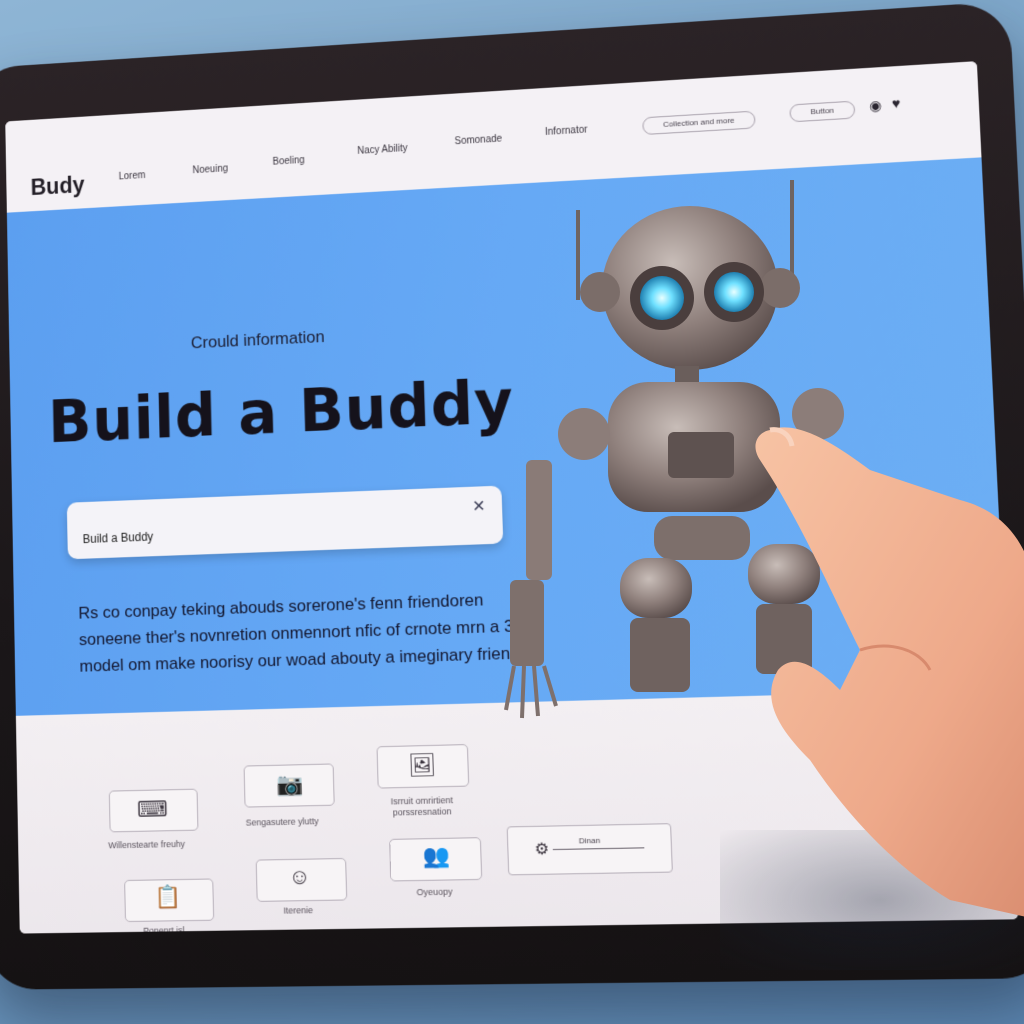 The height and width of the screenshot is (1024, 1024). I want to click on nav-item-5: Somonade, so click(478, 141).